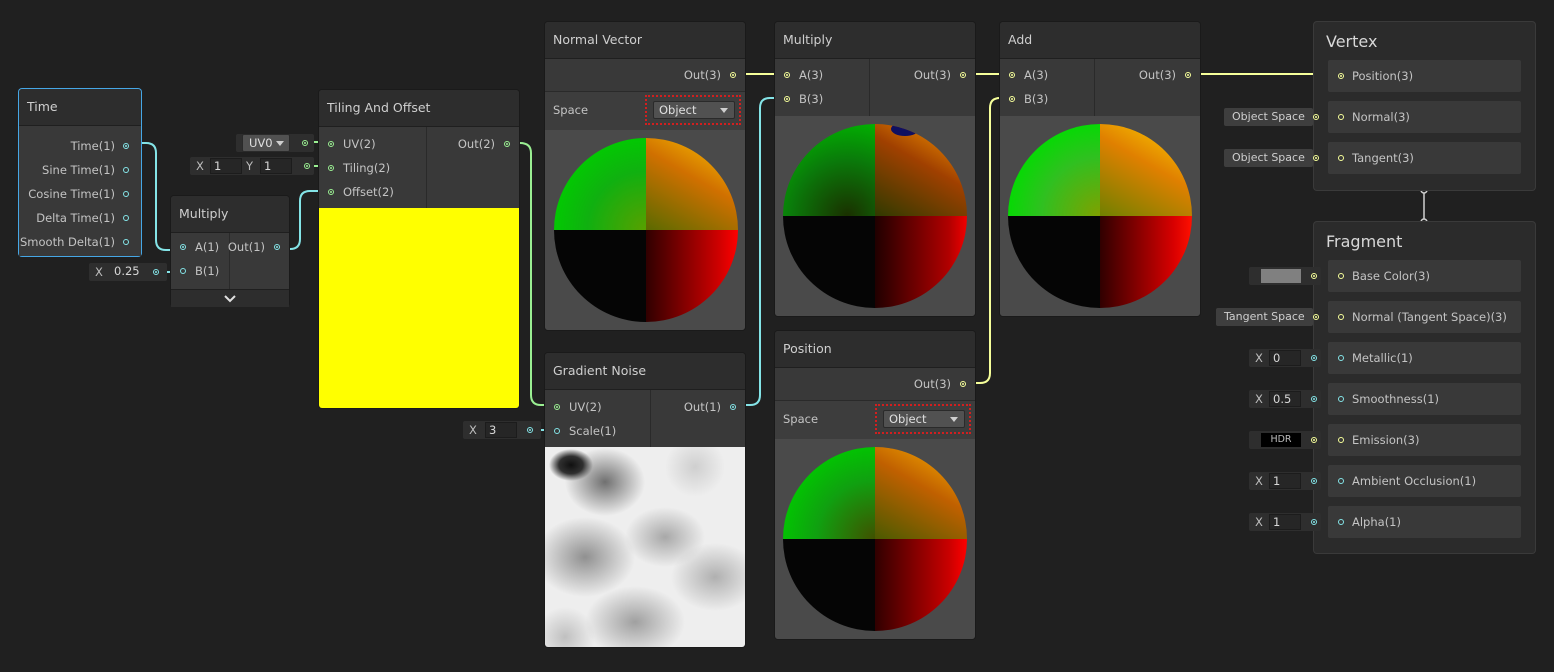 The width and height of the screenshot is (1554, 672). I want to click on vertex-context: Vertex Position(3) Normal(3) Tangent(3), so click(1424, 106).